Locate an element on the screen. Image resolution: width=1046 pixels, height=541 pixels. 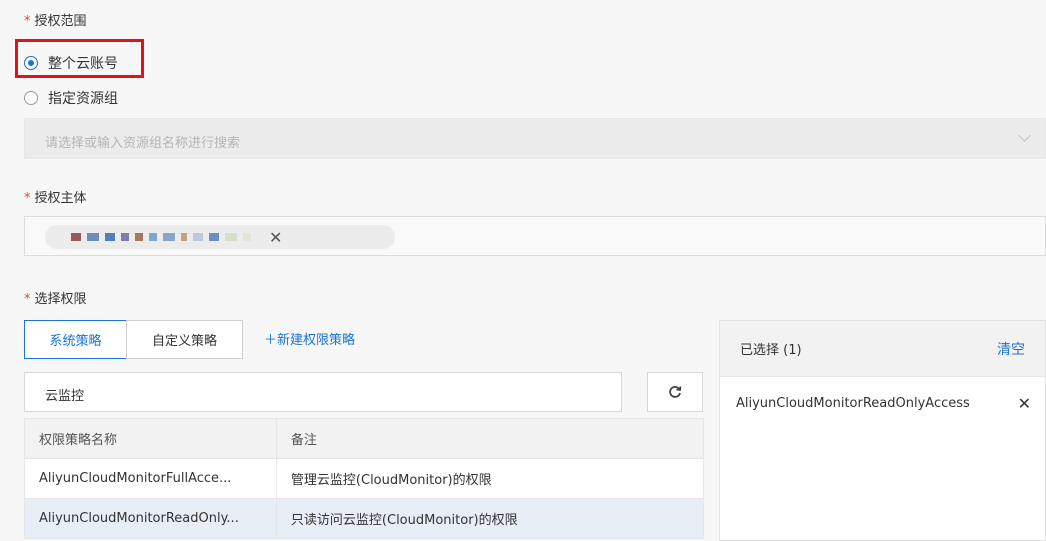
selected-item: AliyunCloudMonitorReadOnlyAccess ✕ is located at coordinates (882, 403).